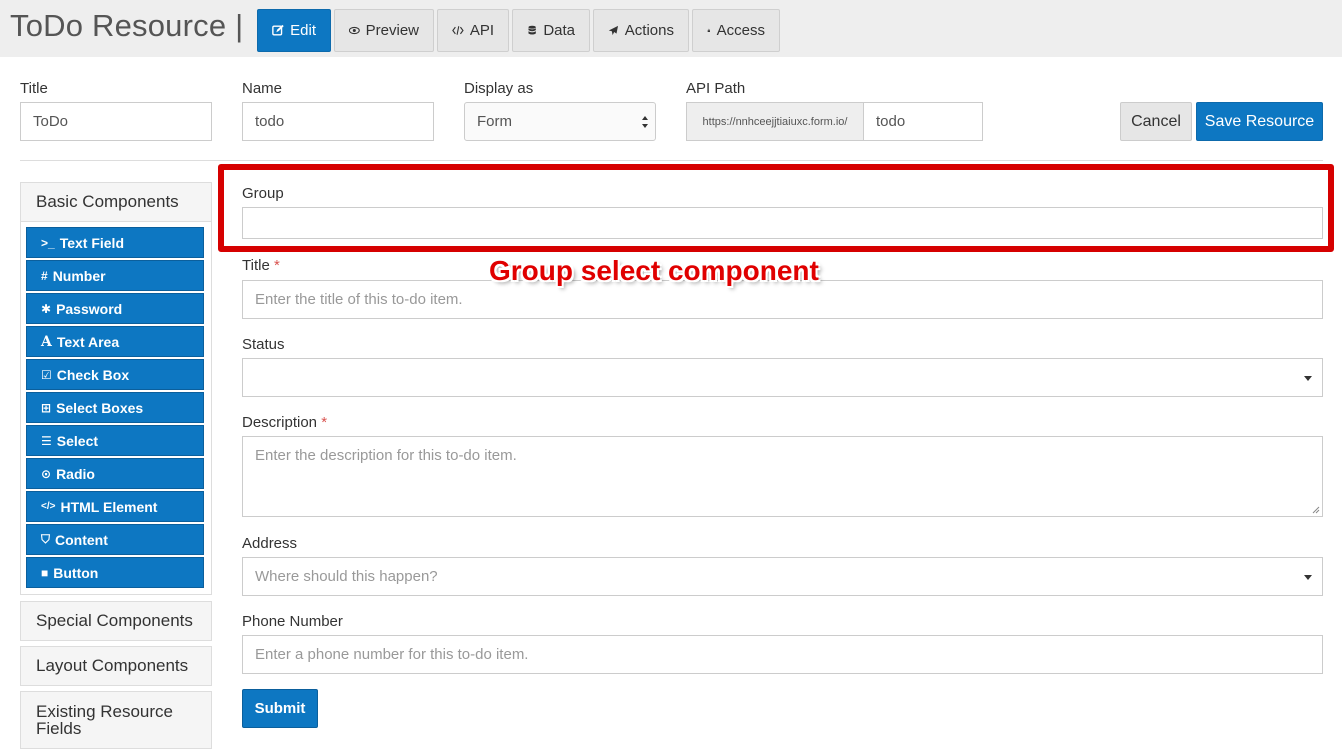 This screenshot has width=1342, height=755. I want to click on component-label: HTML Element, so click(109, 506).